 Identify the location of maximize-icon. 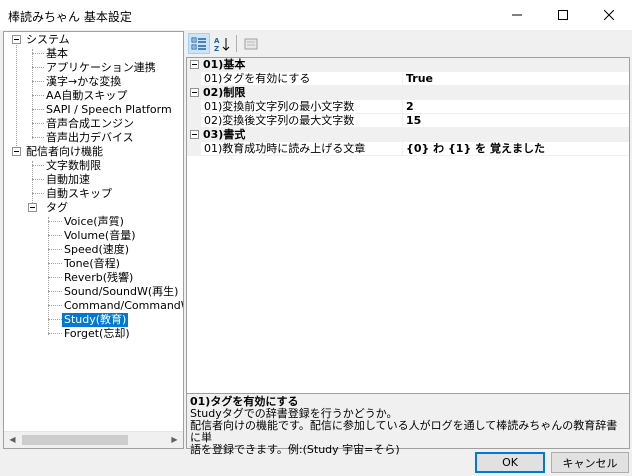
(563, 15).